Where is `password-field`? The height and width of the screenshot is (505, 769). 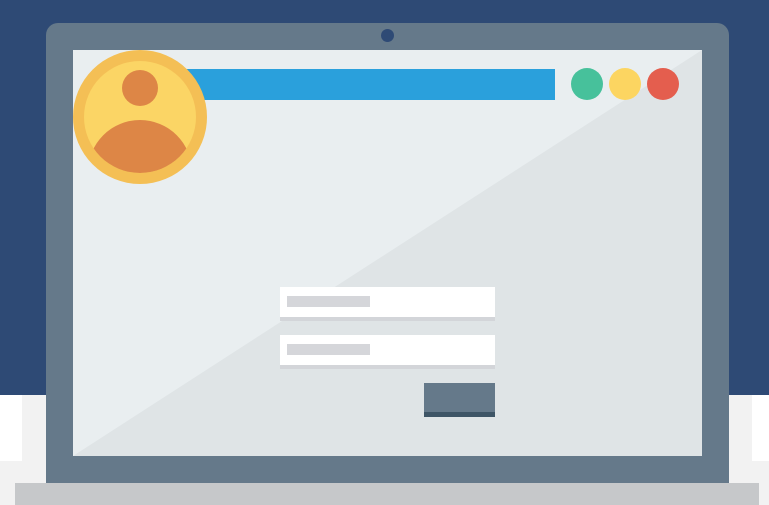 password-field is located at coordinates (387, 352).